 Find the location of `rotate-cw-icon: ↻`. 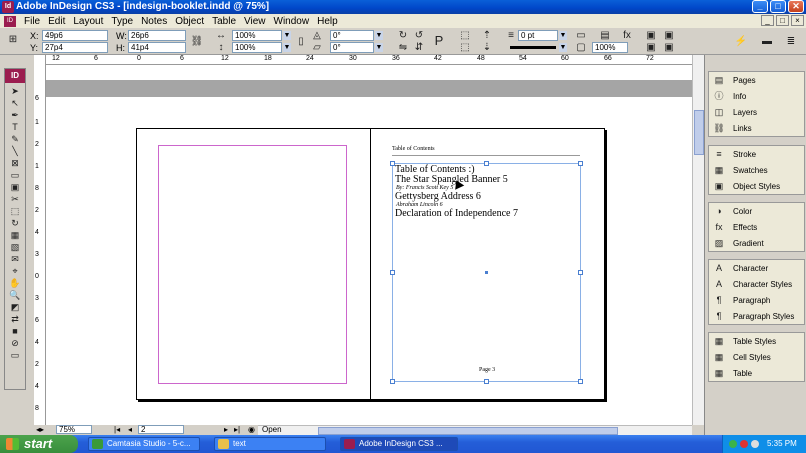

rotate-cw-icon: ↻ is located at coordinates (403, 36).